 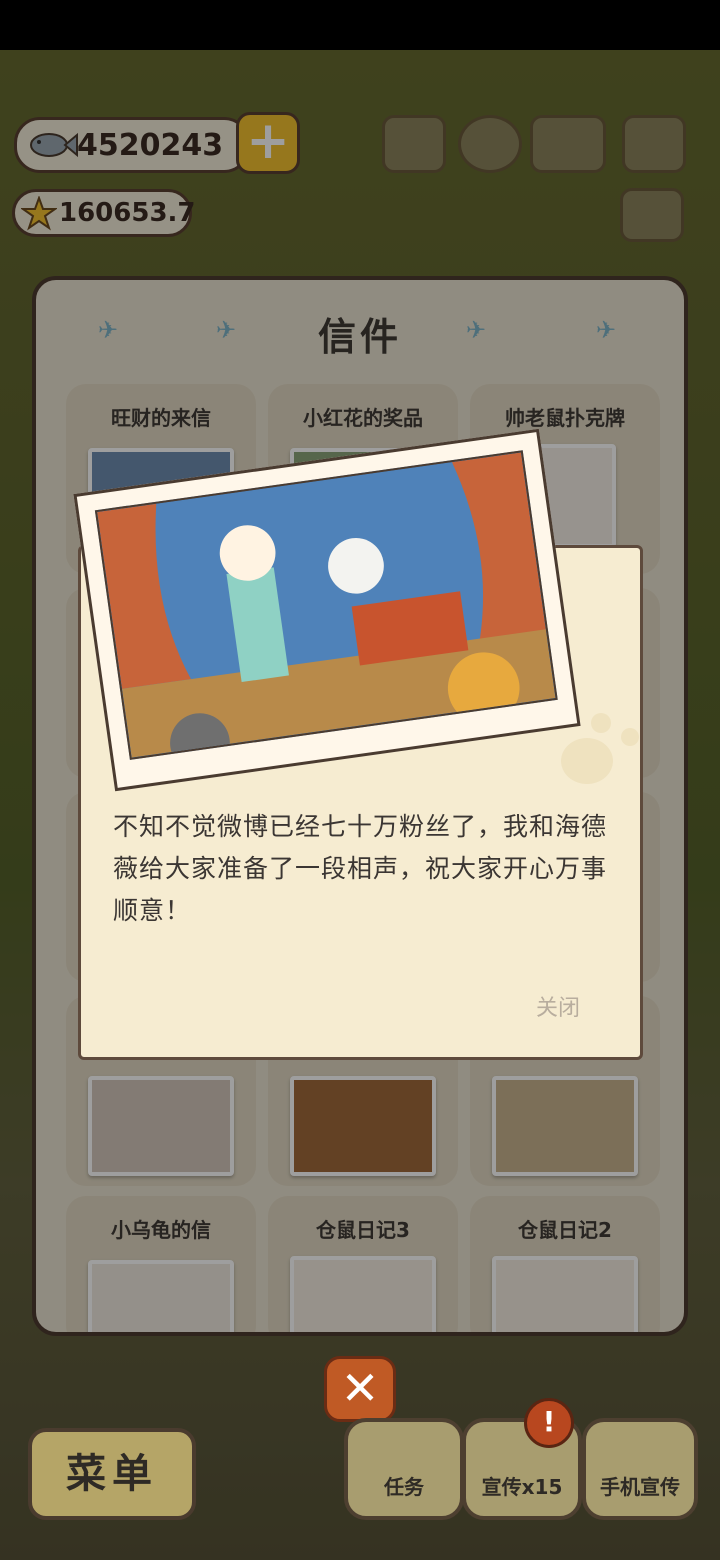 What do you see at coordinates (640, 1487) in the screenshot?
I see `phone-promote-label: 手机宣传` at bounding box center [640, 1487].